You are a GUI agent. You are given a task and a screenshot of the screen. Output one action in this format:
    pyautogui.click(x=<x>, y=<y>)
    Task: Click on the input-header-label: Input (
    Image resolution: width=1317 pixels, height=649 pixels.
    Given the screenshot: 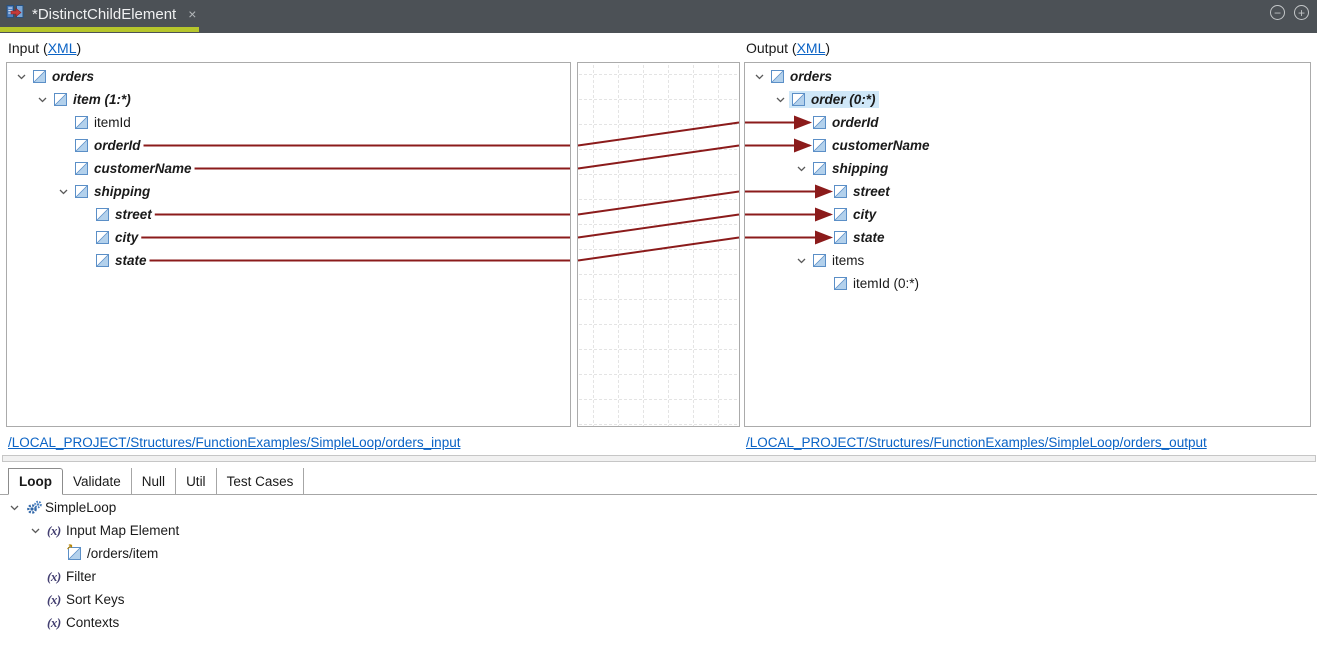 What is the action you would take?
    pyautogui.click(x=28, y=48)
    